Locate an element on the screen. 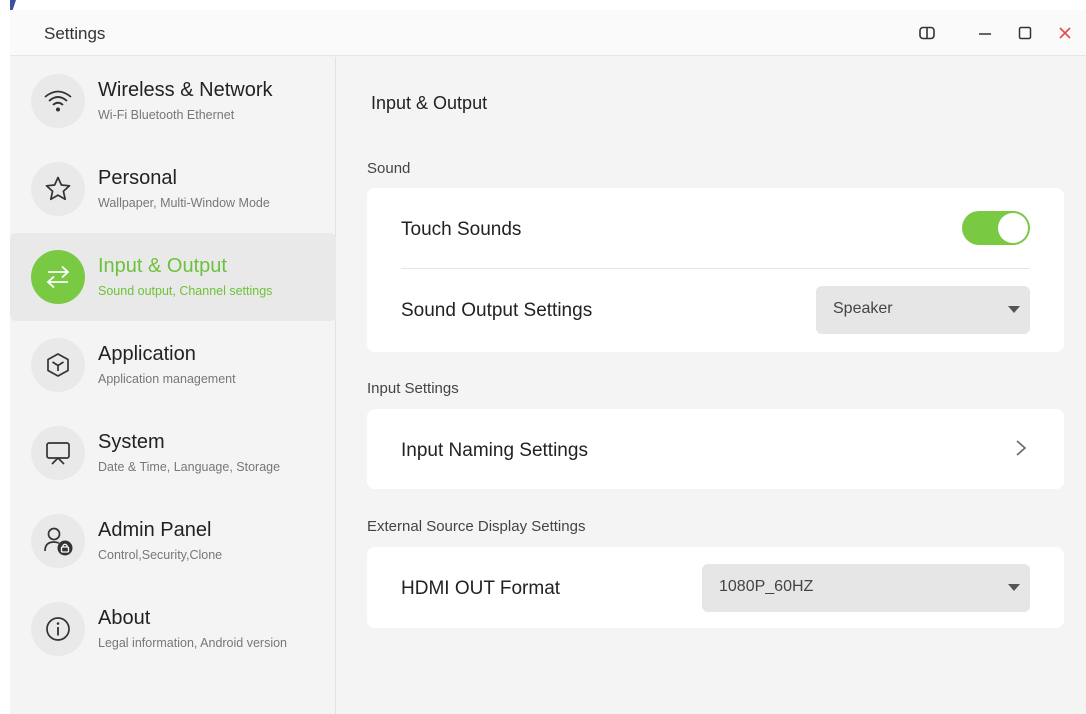 Image resolution: width=1086 pixels, height=714 pixels. split-screen-button is located at coordinates (927, 33).